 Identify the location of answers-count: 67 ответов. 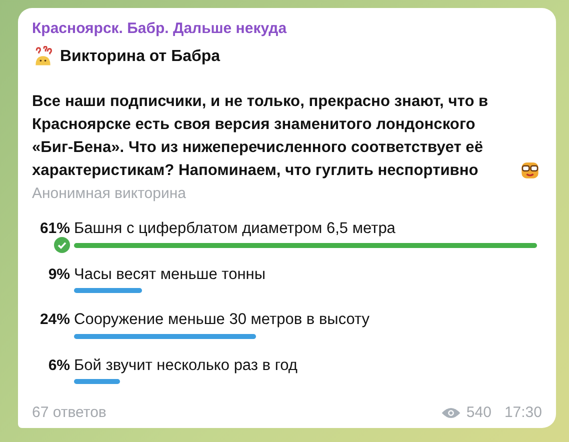
(69, 412).